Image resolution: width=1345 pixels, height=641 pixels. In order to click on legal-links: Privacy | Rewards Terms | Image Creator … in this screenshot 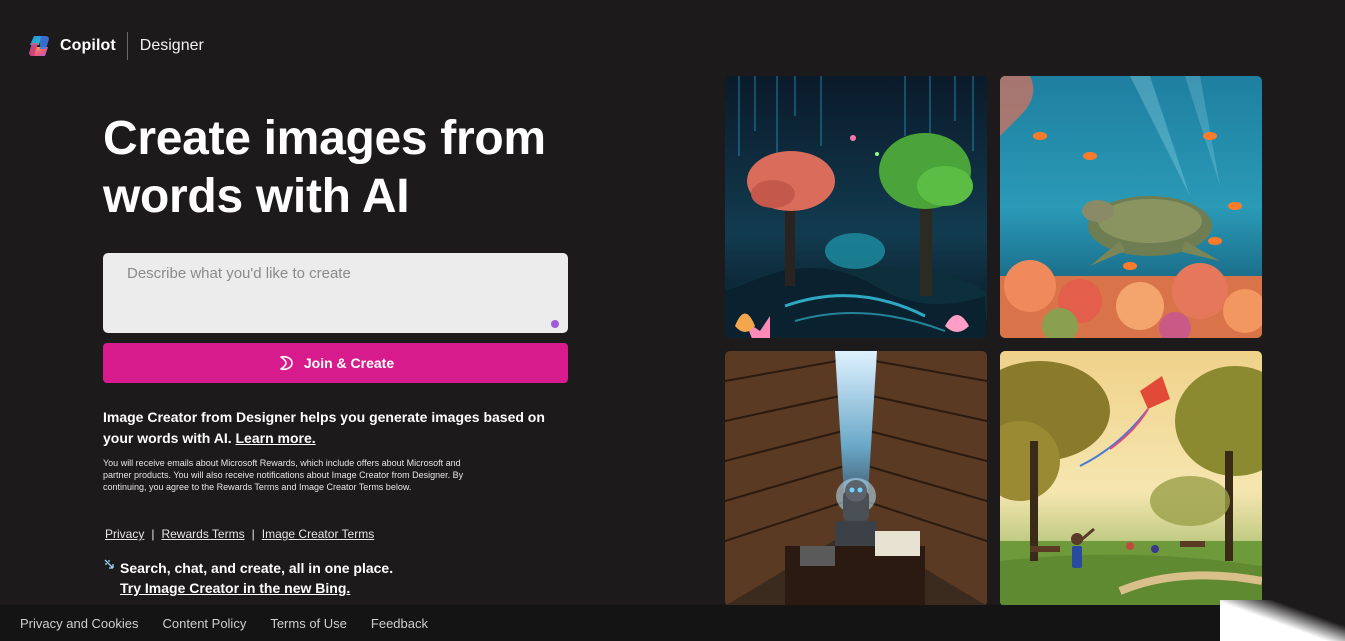, I will do `click(239, 534)`.